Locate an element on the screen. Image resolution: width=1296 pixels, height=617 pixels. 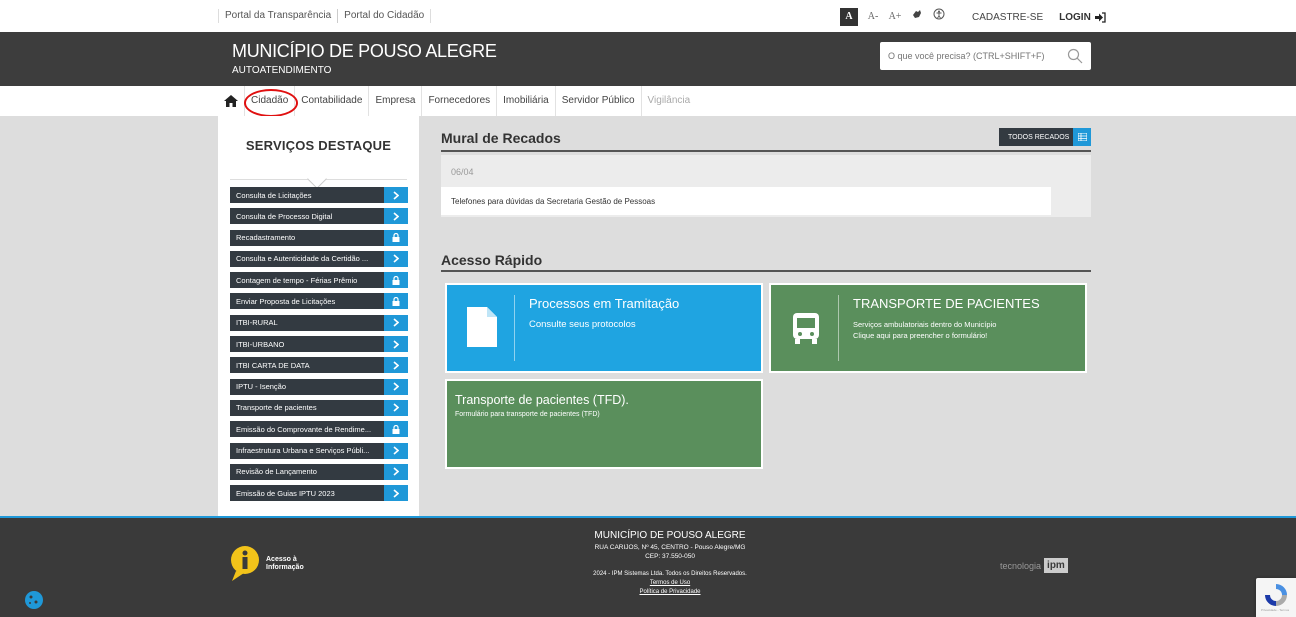
service-item-label: Consulta de Licitações is located at coordinates (274, 195).